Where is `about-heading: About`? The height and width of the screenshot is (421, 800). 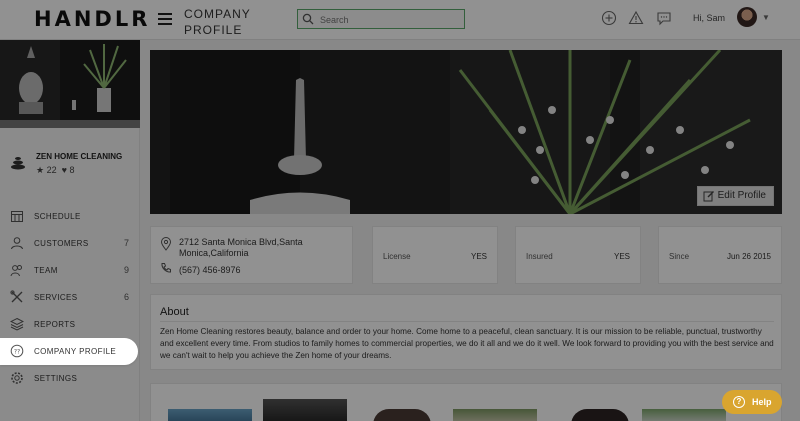 about-heading: About is located at coordinates (174, 312).